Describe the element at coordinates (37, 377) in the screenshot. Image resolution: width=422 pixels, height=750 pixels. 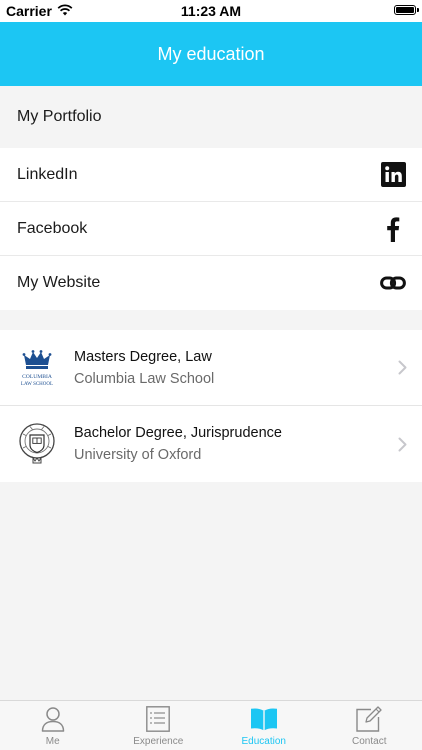
I see `columbia-logo-name: COLUMBIA` at that location.